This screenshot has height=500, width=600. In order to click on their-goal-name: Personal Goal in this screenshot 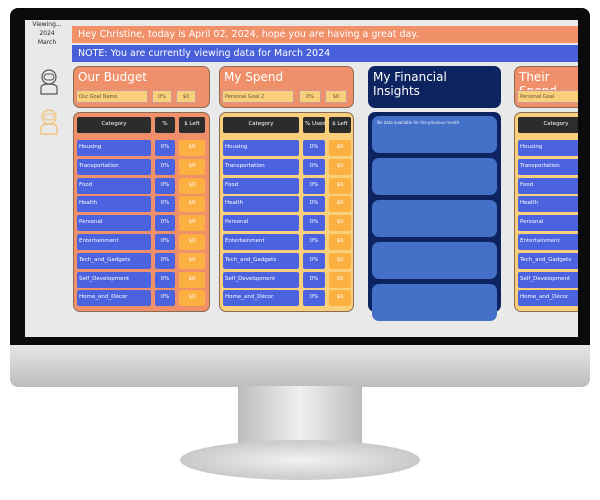, I will do `click(547, 96)`.